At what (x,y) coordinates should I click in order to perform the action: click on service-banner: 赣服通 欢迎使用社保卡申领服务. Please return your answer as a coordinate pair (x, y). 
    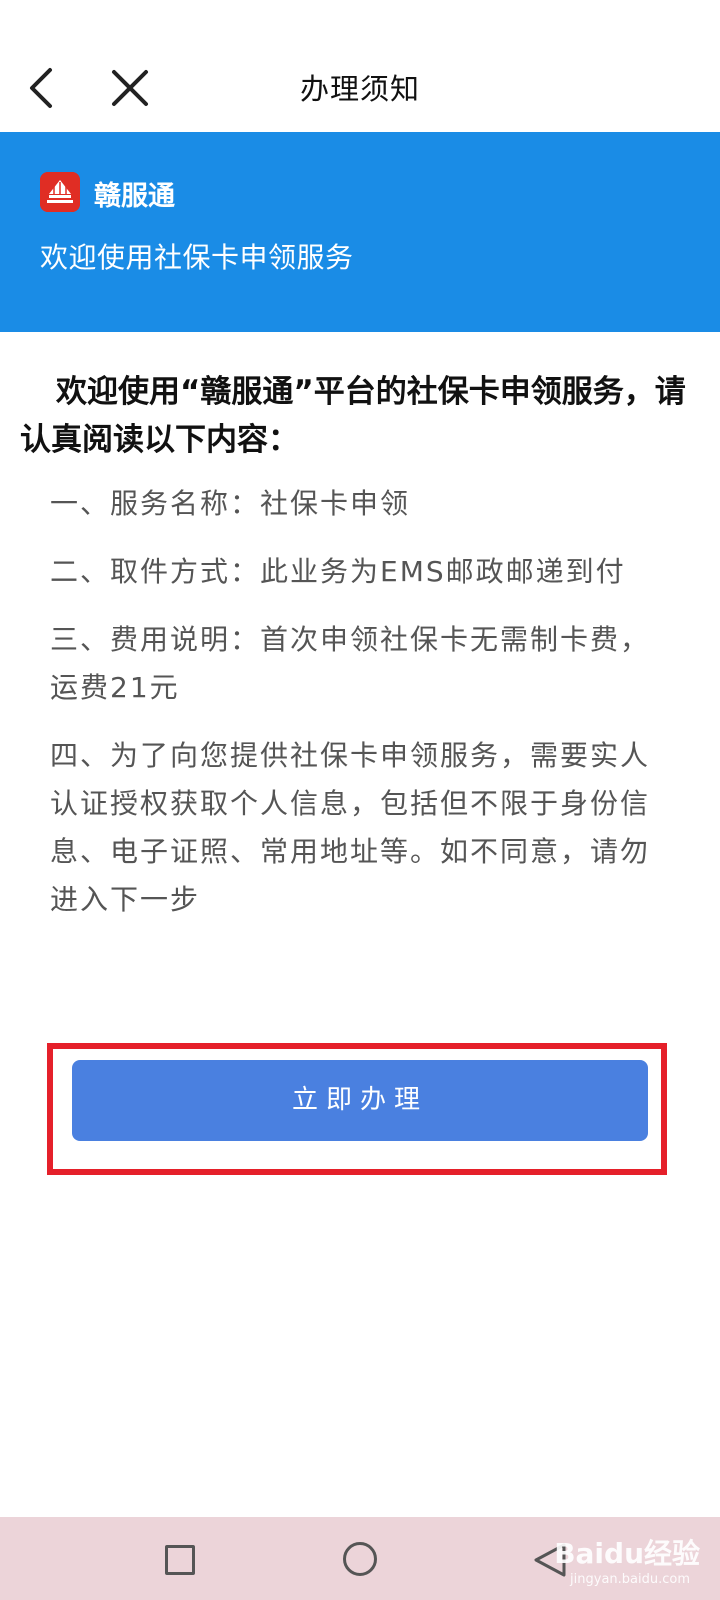
    Looking at the image, I should click on (360, 232).